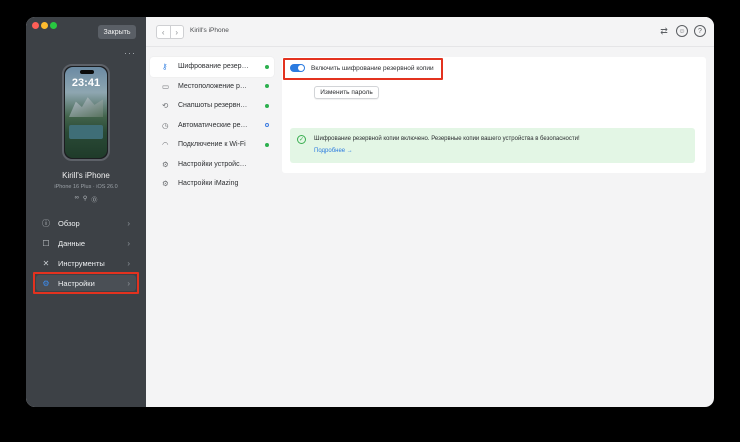 The width and height of the screenshot is (740, 442). What do you see at coordinates (163, 32) in the screenshot?
I see `back-button: ‹` at bounding box center [163, 32].